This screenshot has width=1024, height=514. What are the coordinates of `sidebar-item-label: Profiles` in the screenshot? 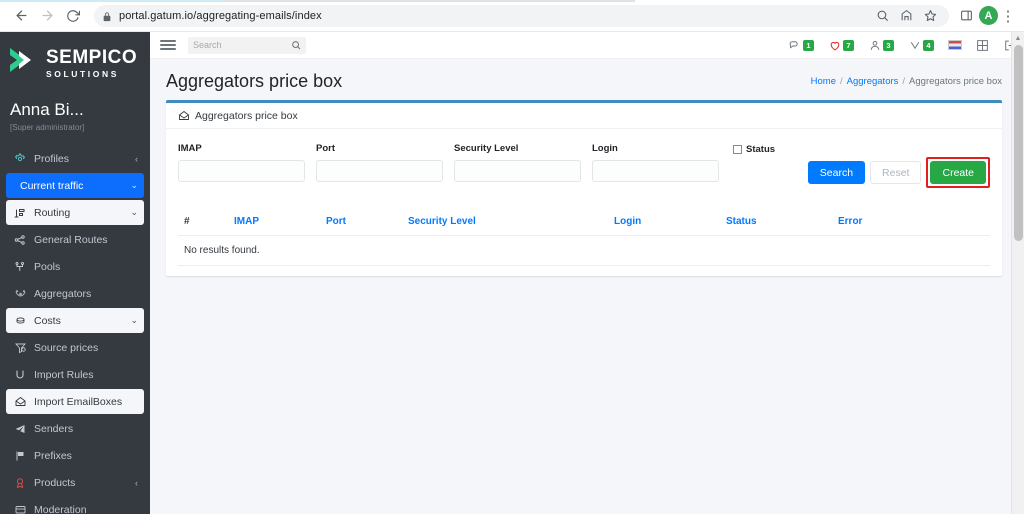 It's located at (52, 158).